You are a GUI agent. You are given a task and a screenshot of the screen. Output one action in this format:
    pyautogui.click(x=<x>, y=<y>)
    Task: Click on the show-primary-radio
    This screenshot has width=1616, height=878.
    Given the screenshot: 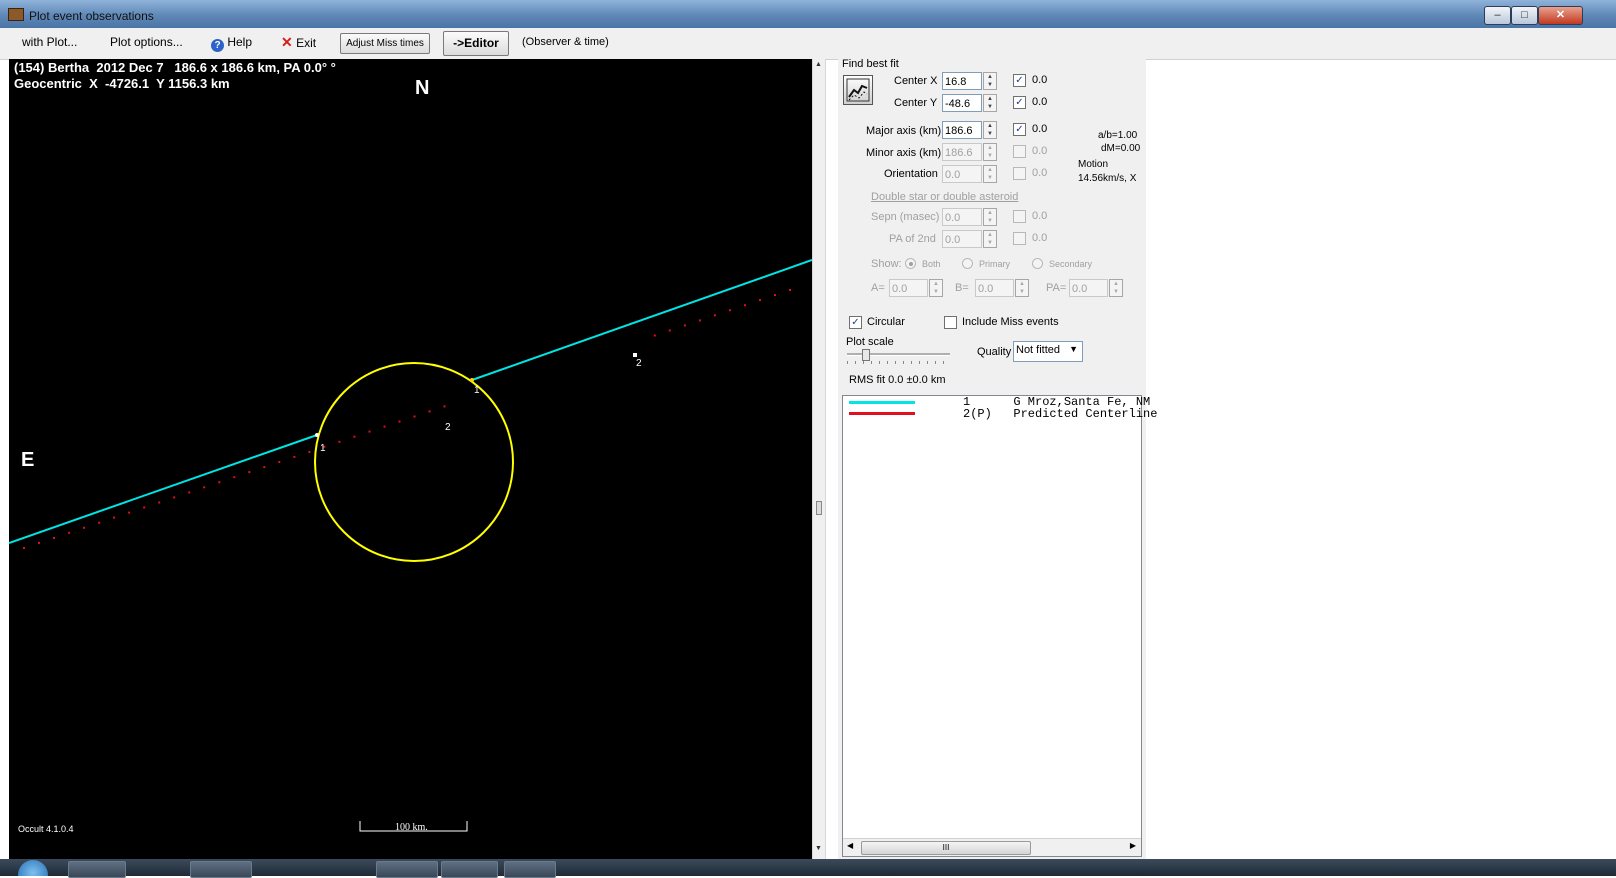 What is the action you would take?
    pyautogui.click(x=967, y=263)
    